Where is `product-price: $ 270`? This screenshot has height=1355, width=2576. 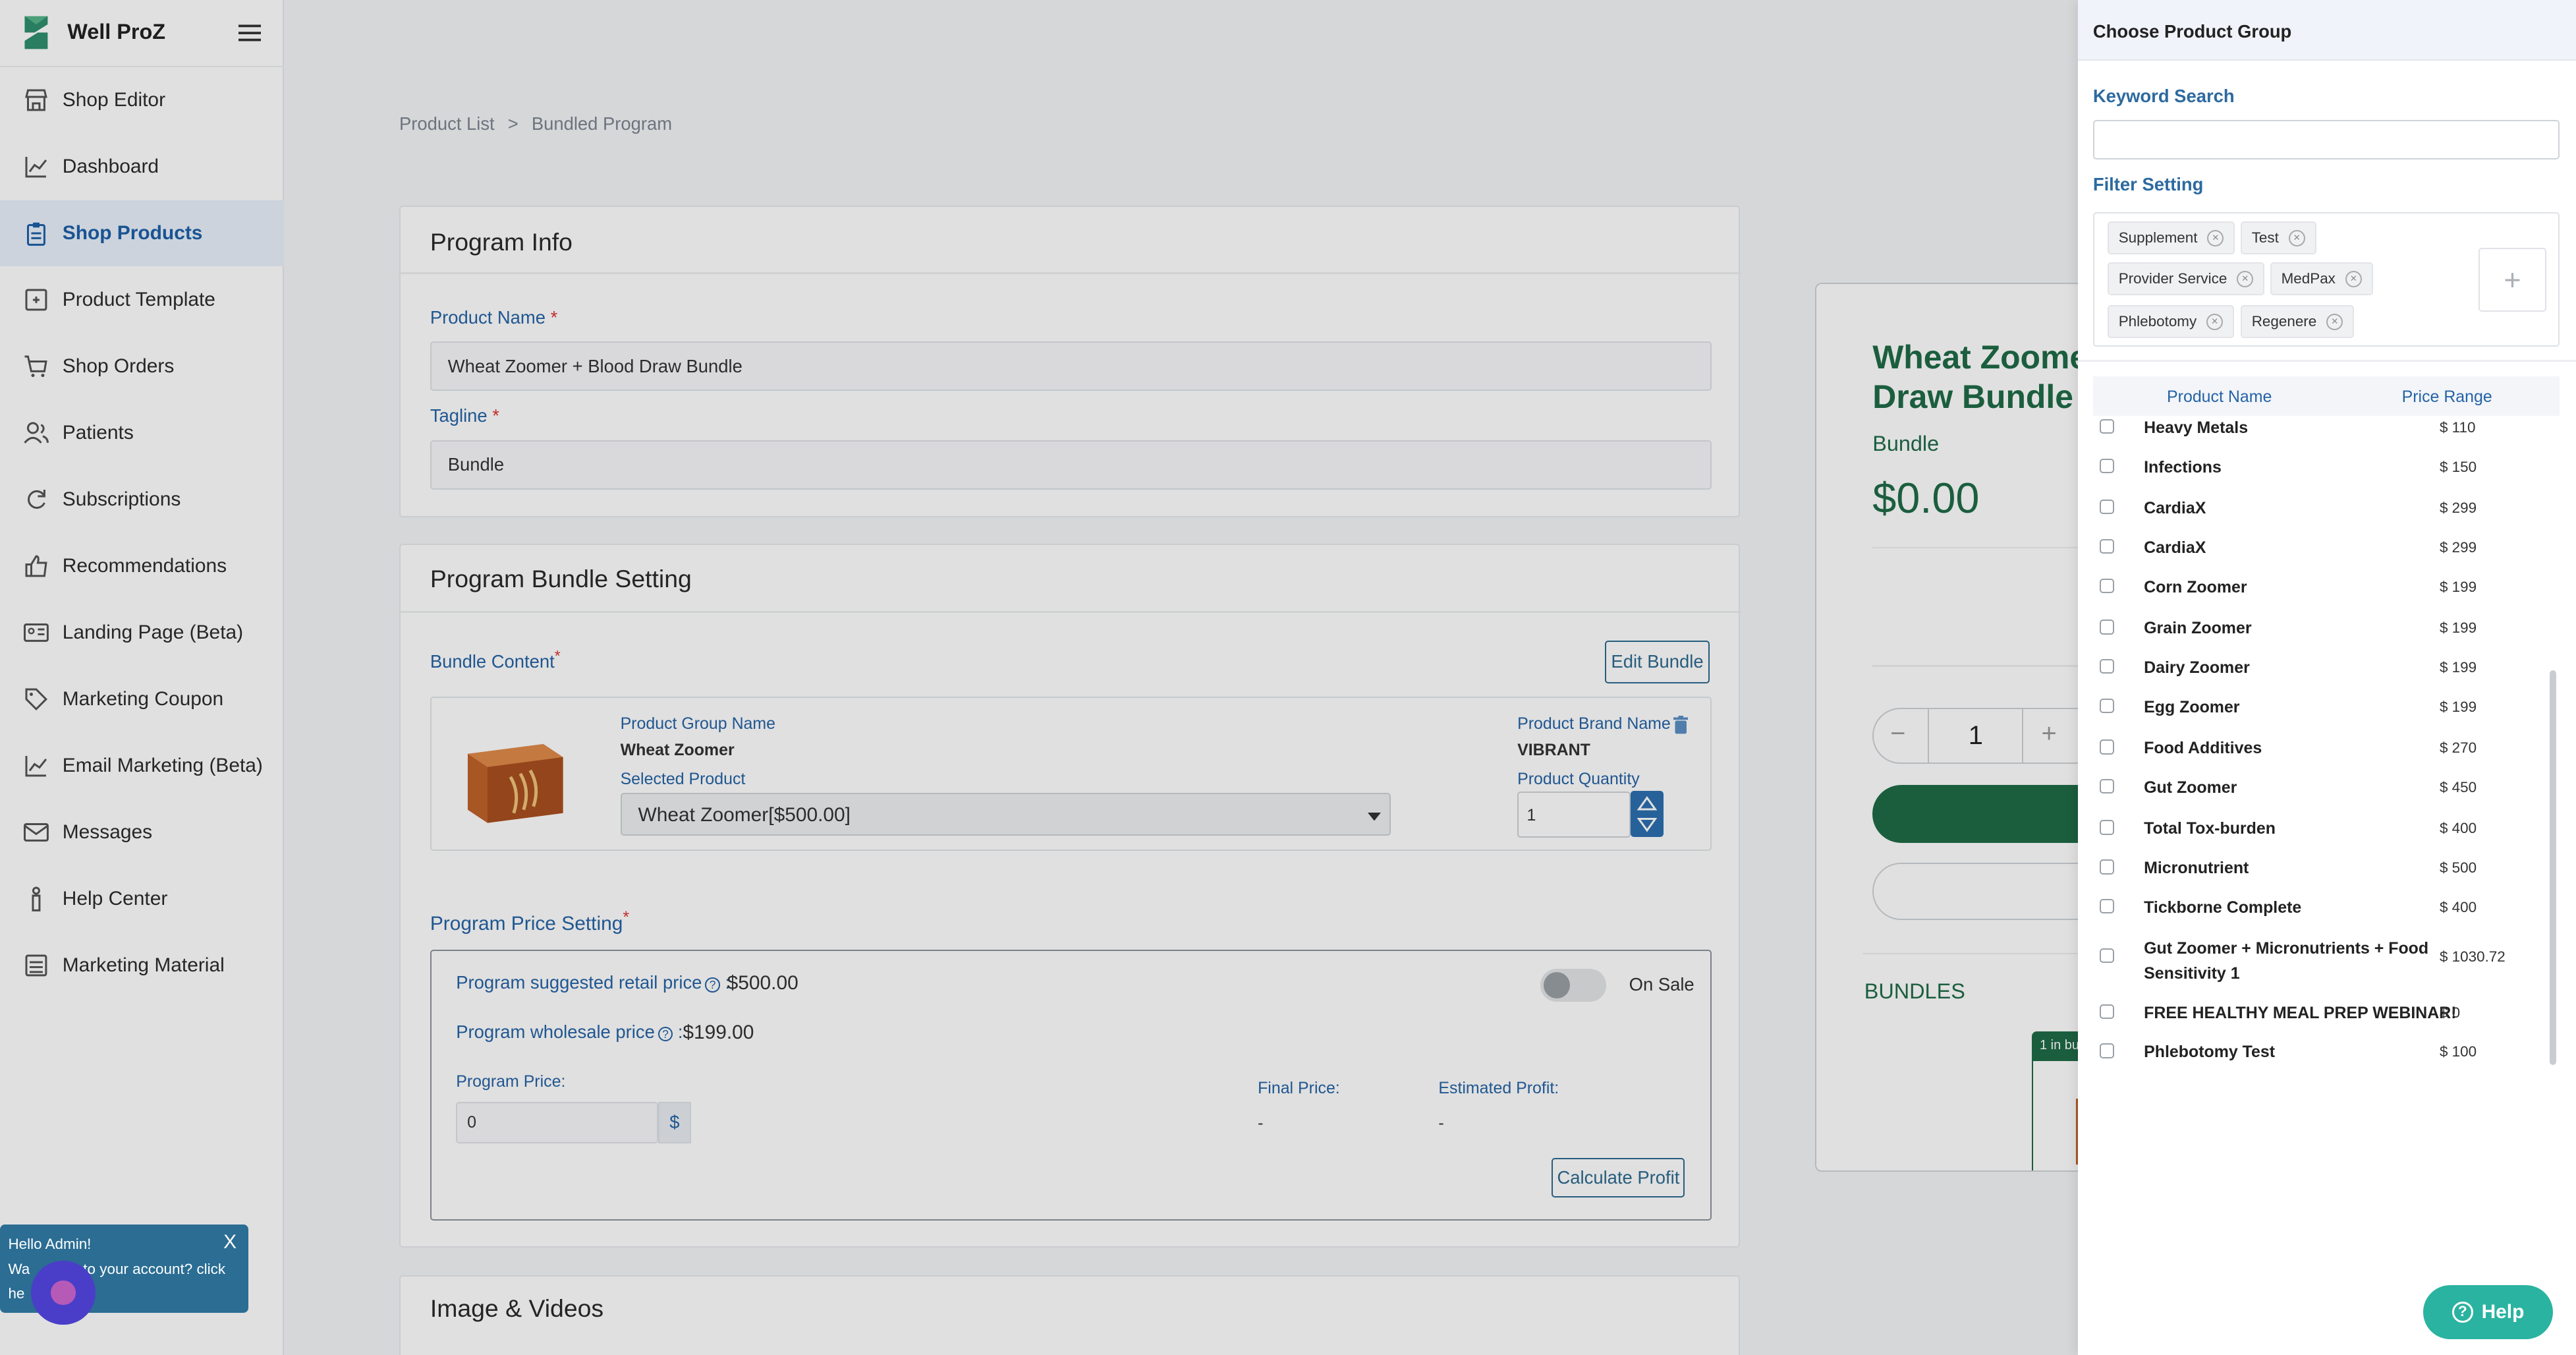 product-price: $ 270 is located at coordinates (2458, 748).